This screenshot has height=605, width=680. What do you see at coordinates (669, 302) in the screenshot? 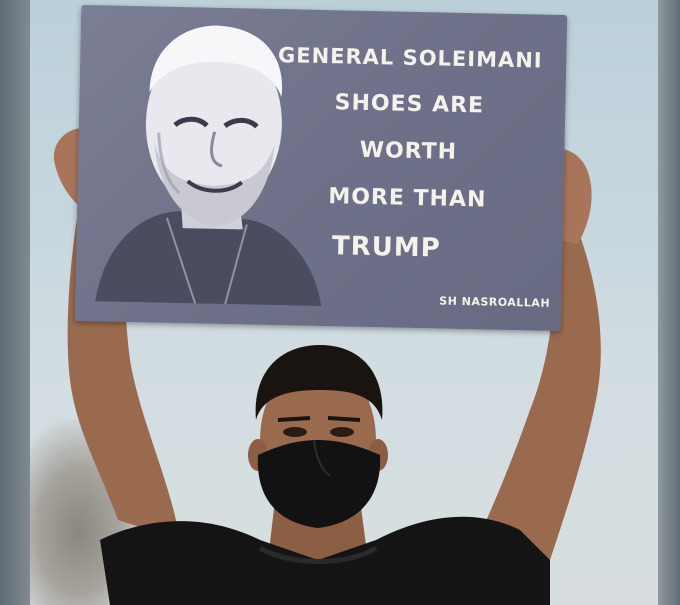
I see `frame-edge-right` at bounding box center [669, 302].